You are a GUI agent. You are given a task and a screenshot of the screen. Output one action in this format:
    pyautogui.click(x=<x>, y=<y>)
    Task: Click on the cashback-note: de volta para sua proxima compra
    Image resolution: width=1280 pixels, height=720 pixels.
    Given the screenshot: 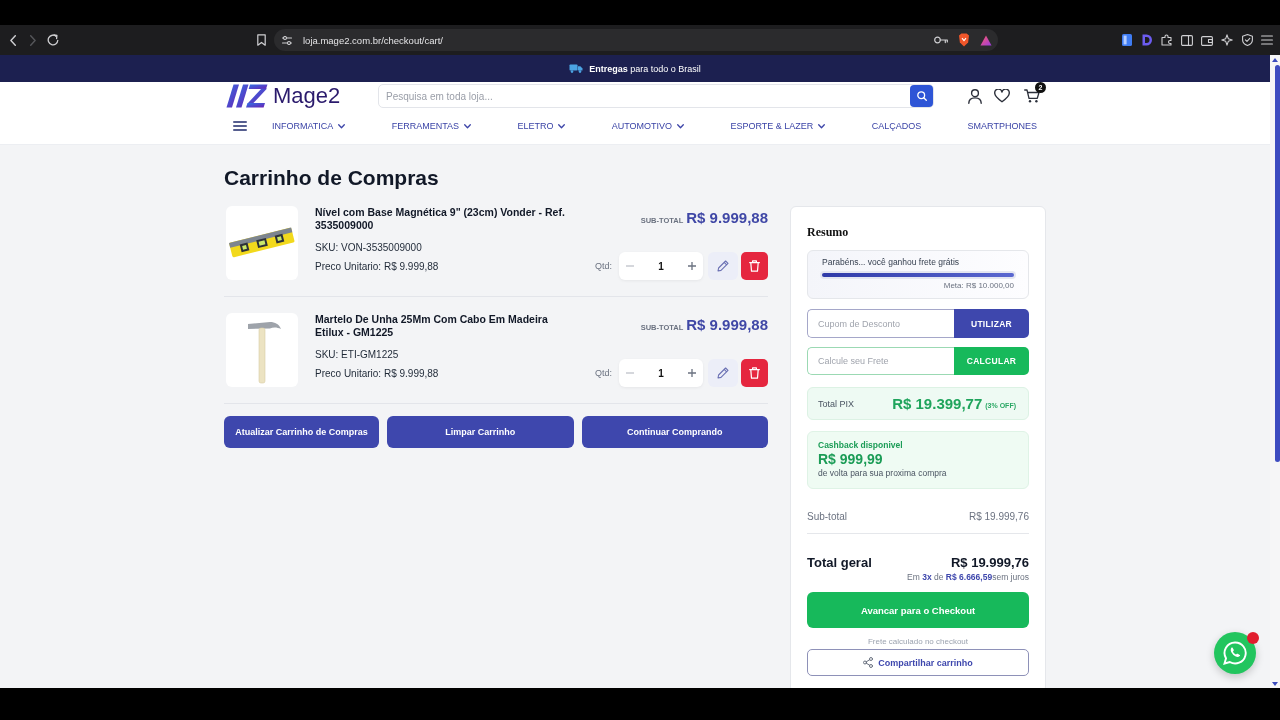 What is the action you would take?
    pyautogui.click(x=883, y=473)
    